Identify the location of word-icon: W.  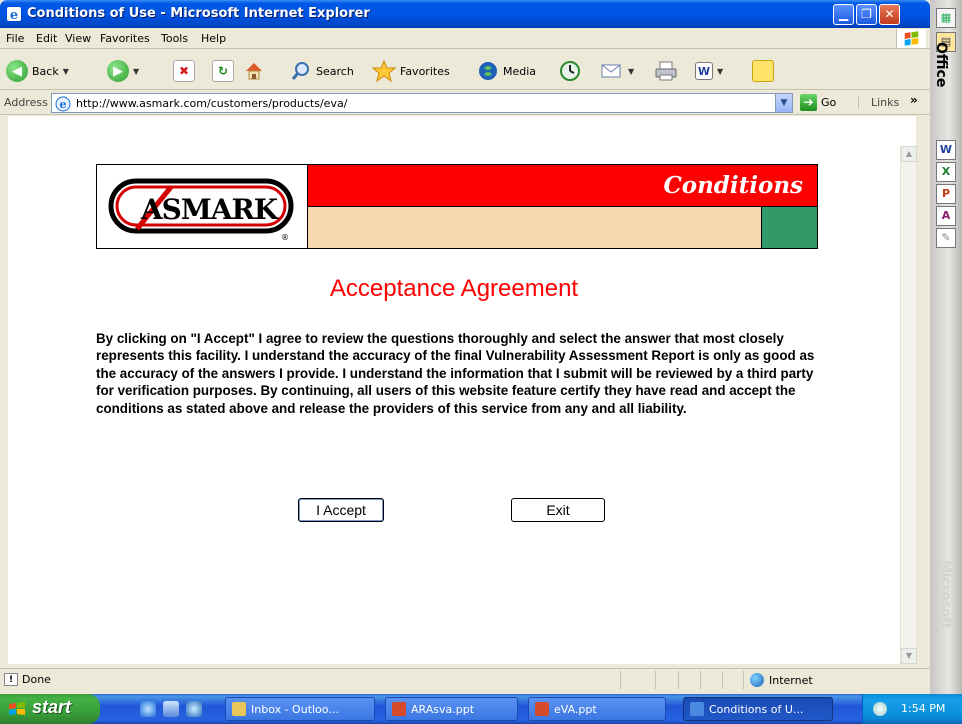
(946, 150).